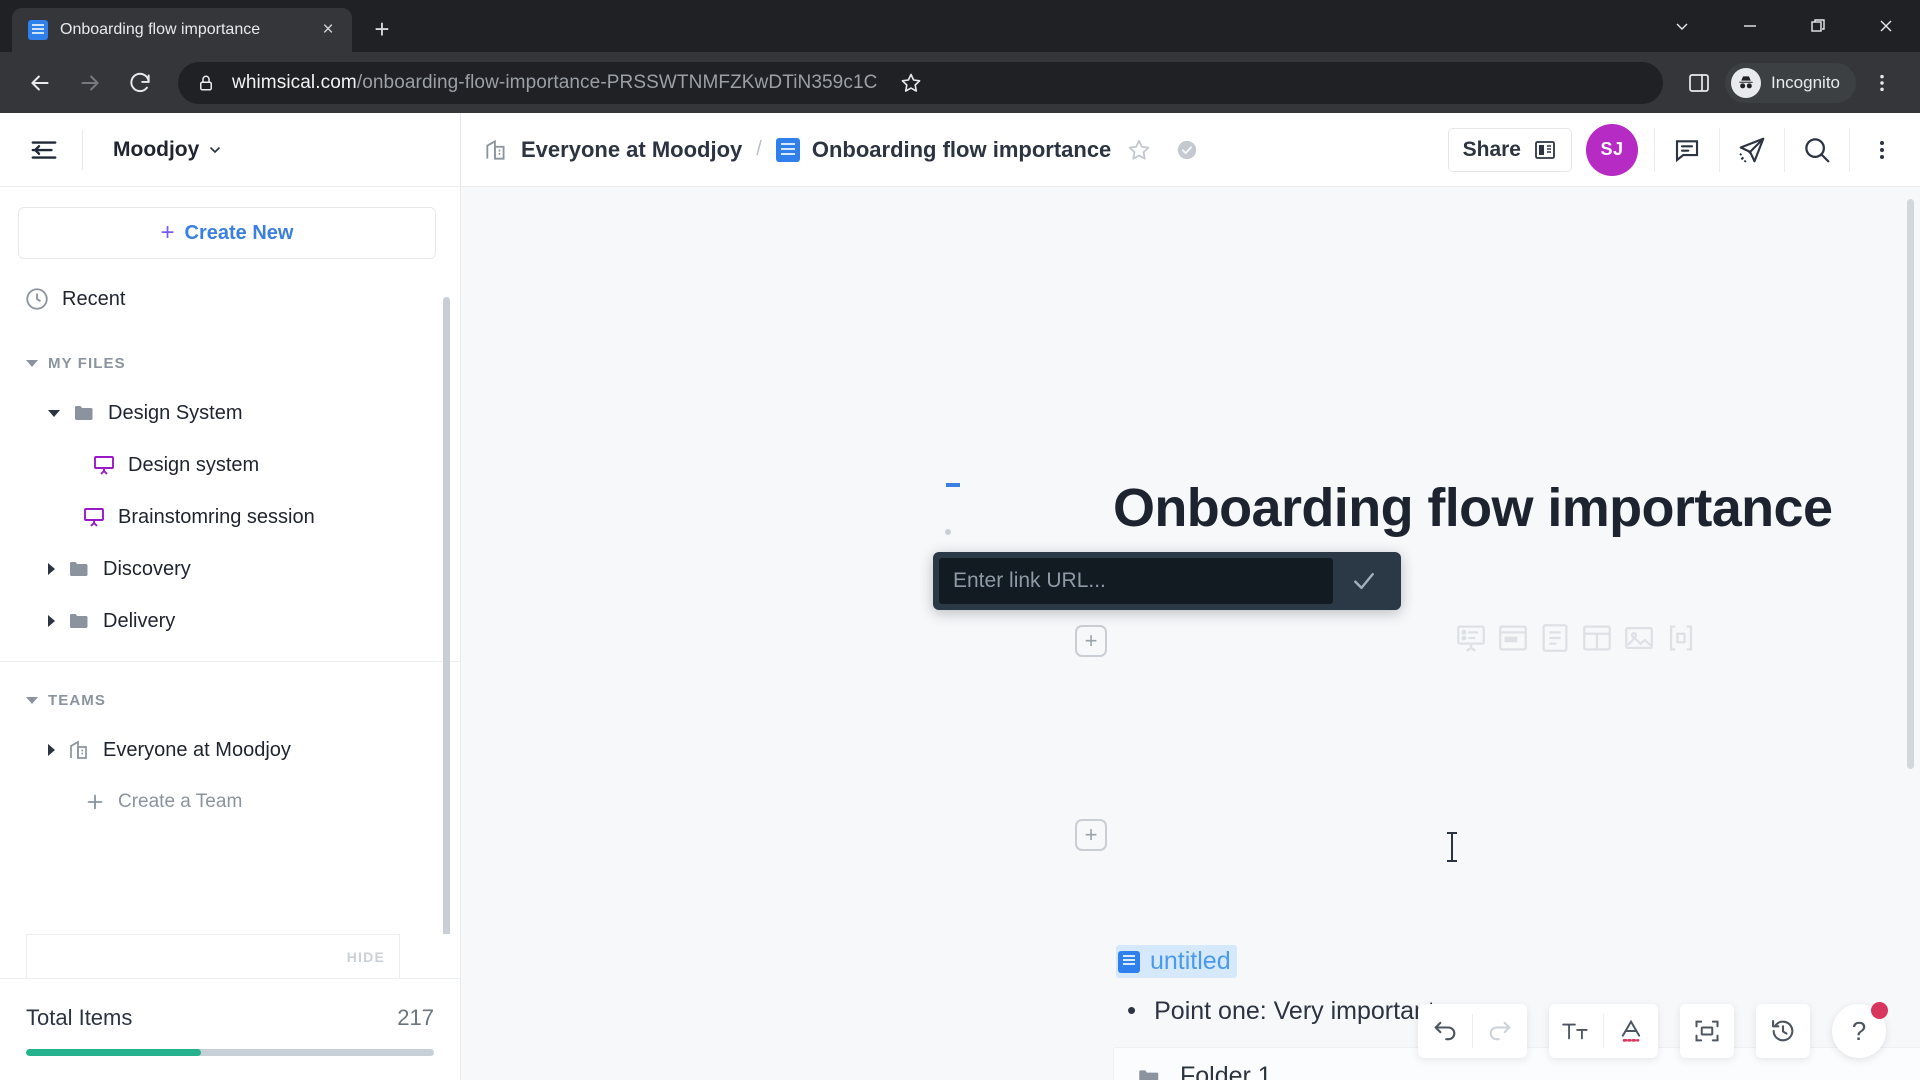  What do you see at coordinates (1281, 1011) in the screenshot?
I see `list-item: • Point one: Very important` at bounding box center [1281, 1011].